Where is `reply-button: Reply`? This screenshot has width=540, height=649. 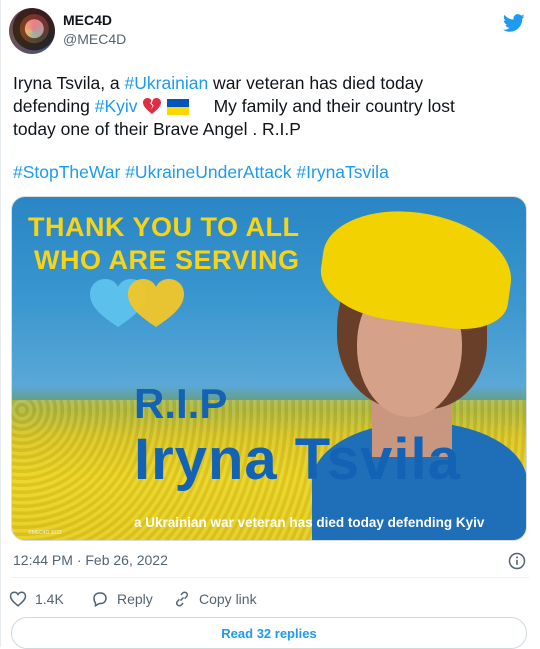 reply-button: Reply is located at coordinates (122, 599).